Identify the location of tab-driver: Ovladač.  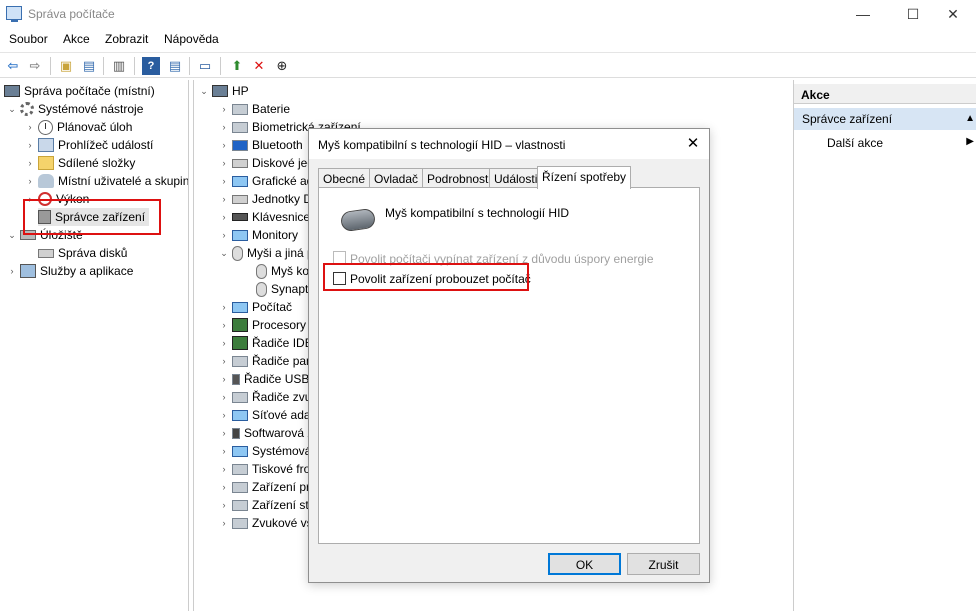
(396, 178).